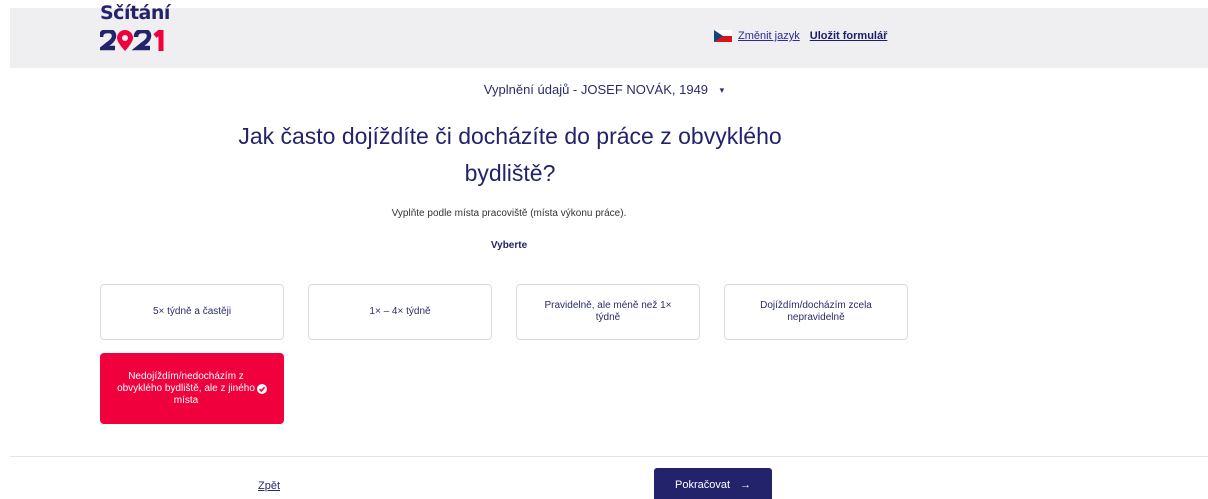 This screenshot has width=1208, height=499. I want to click on option-irregular: Dojíždím/docházím zcela nepravidelně, so click(816, 312).